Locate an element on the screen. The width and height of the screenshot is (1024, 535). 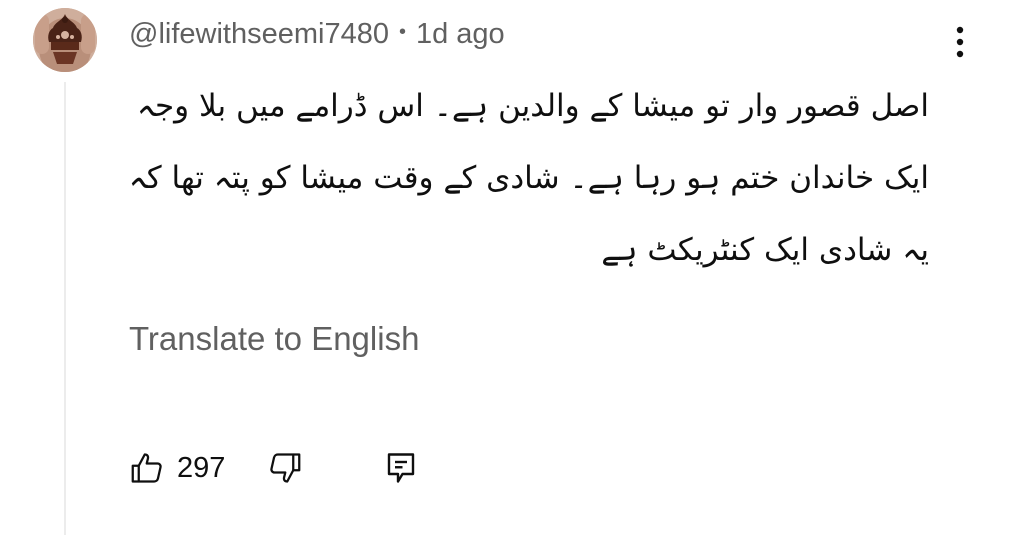
comment-actions: 297 is located at coordinates (274, 468).